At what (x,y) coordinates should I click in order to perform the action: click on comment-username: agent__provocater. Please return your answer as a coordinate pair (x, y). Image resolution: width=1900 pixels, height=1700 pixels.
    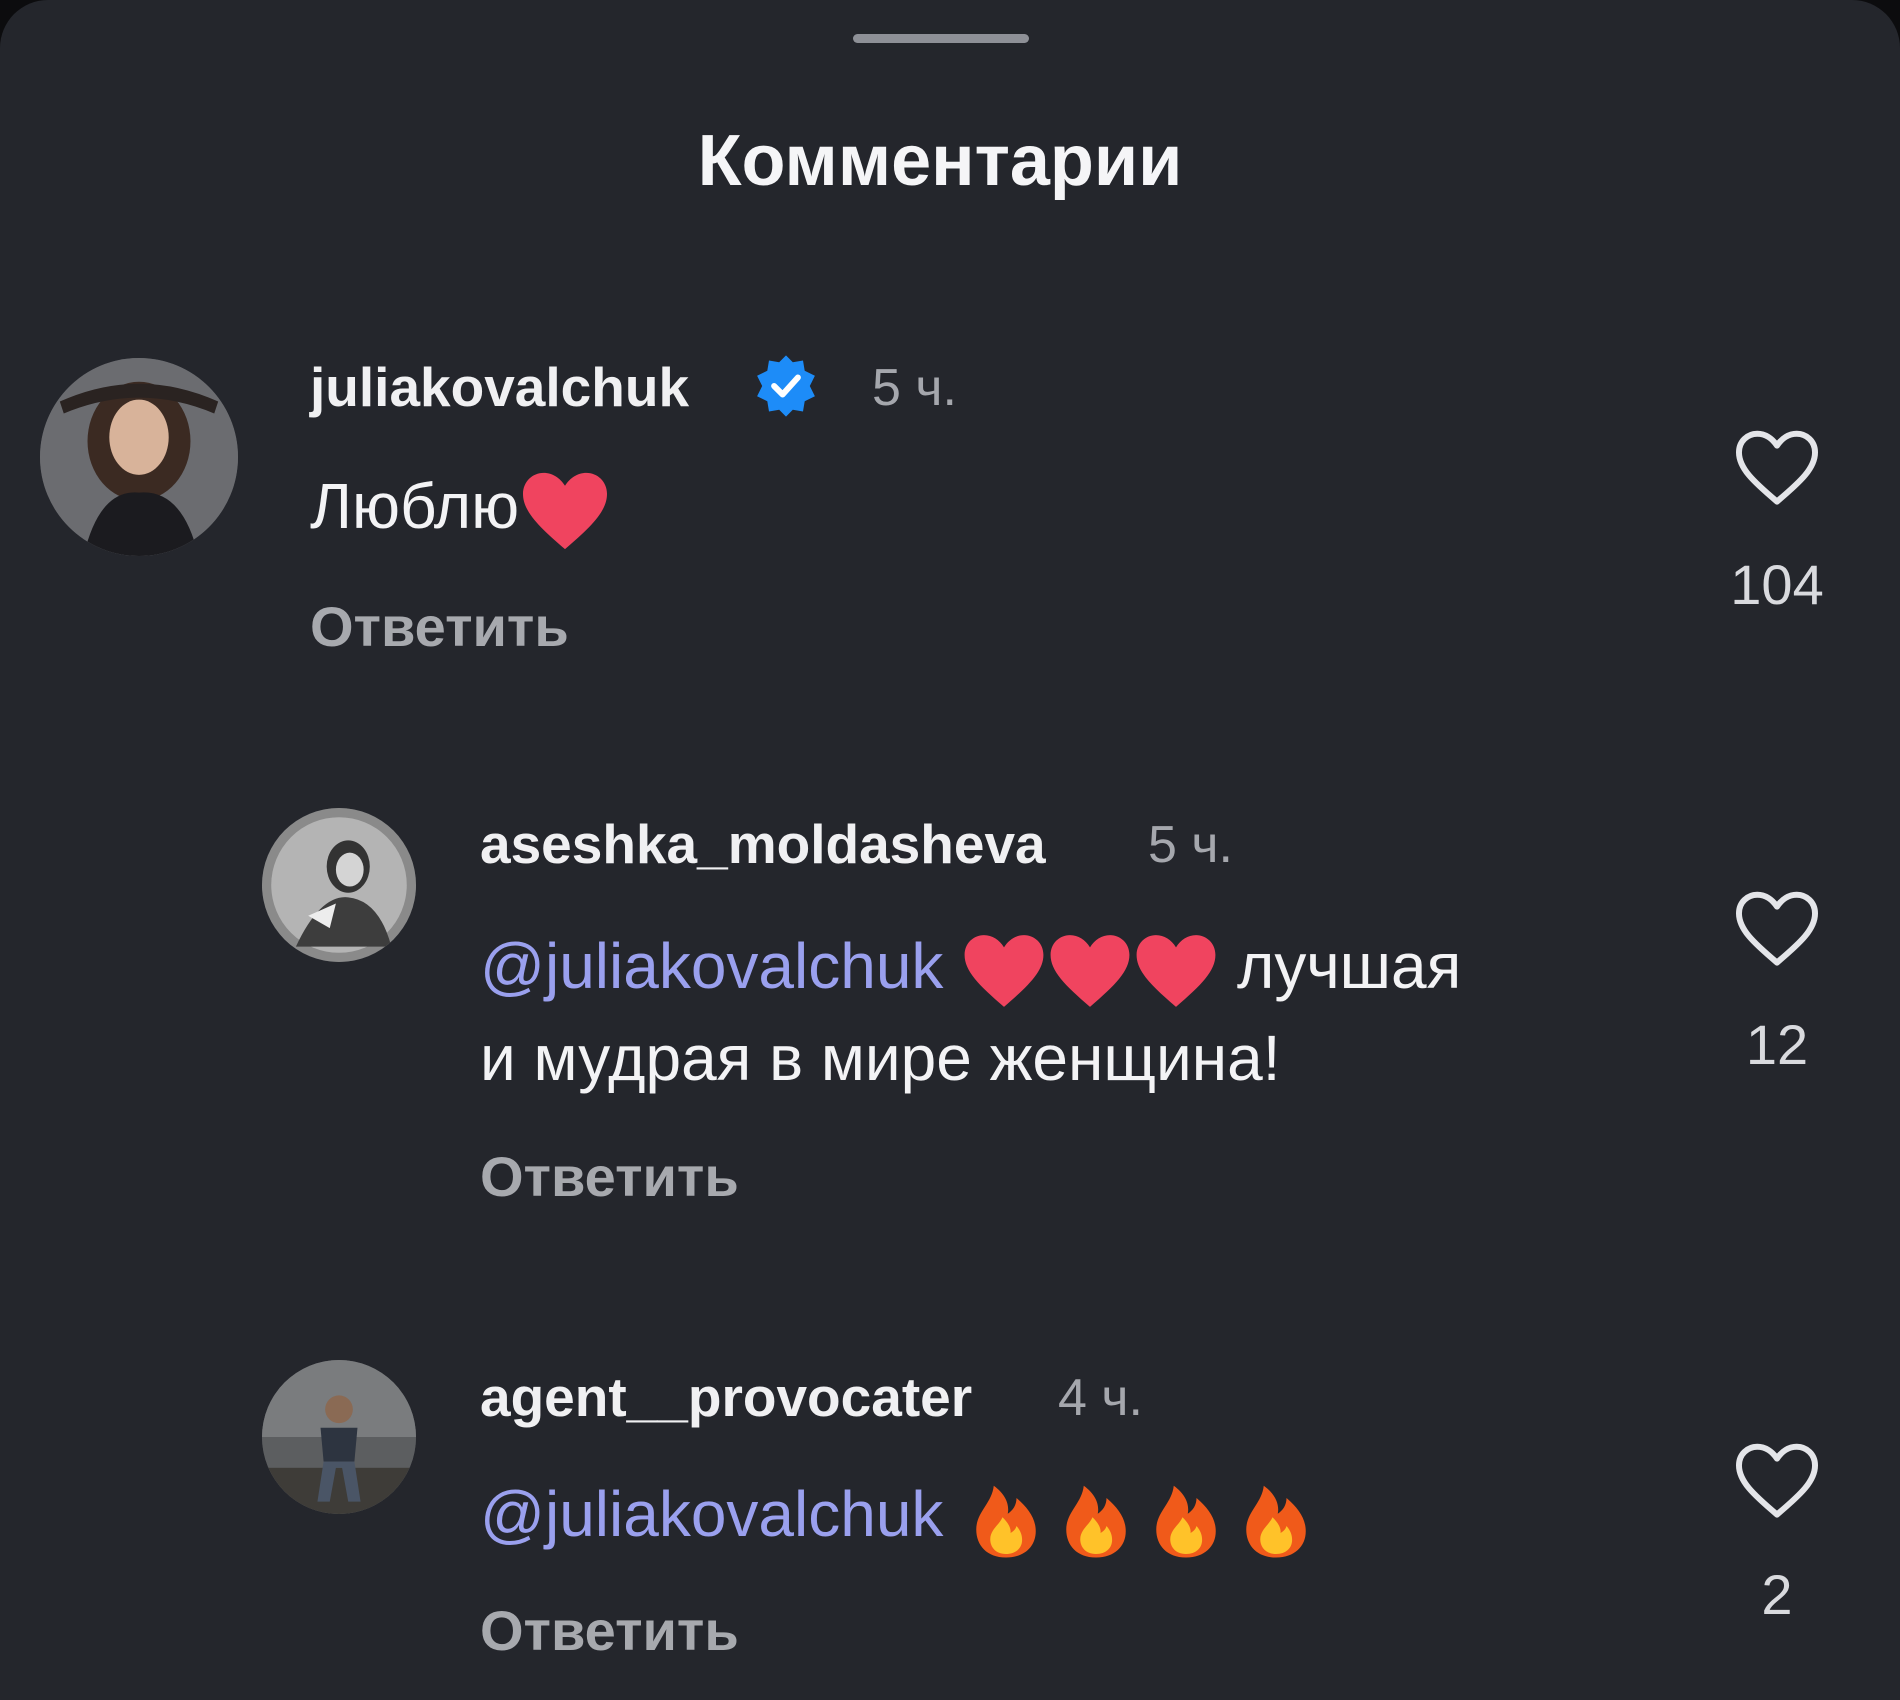
    Looking at the image, I should click on (726, 1397).